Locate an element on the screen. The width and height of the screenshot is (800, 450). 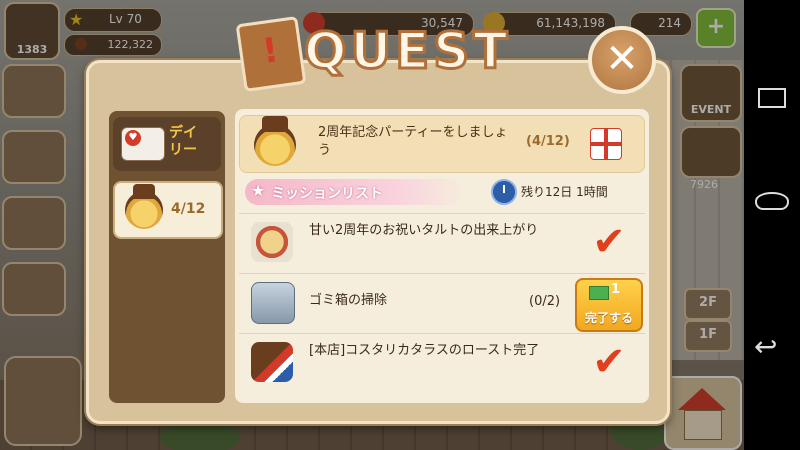
mission-row: ゴミ箱の掃除 (0/2) 1 完了する is located at coordinates (442, 302).